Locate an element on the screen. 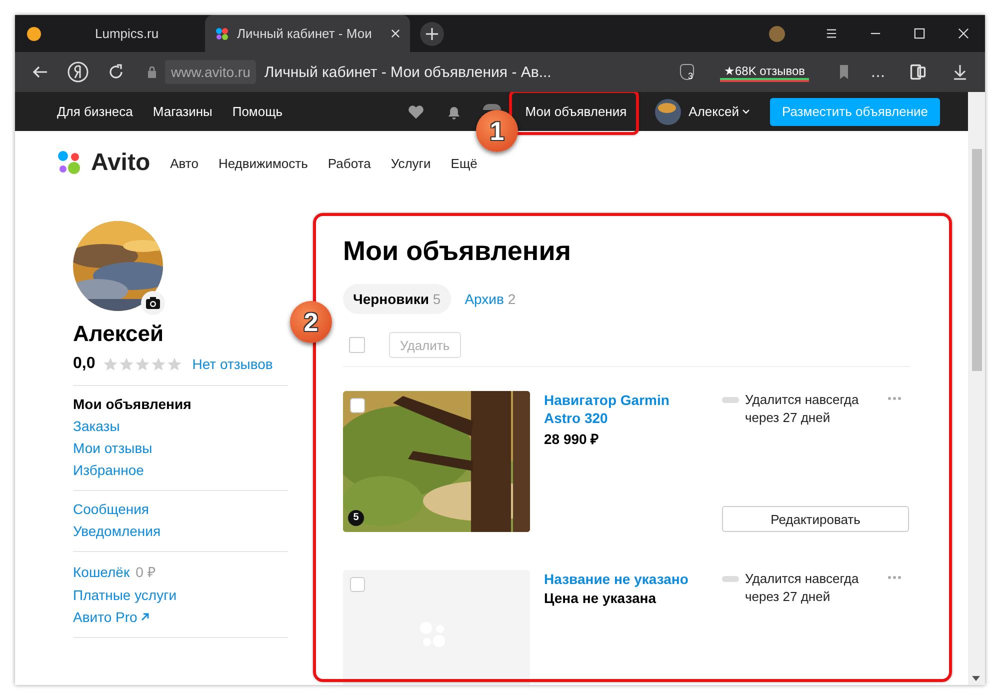 This screenshot has width=1000, height=700. scrollbar is located at coordinates (976, 388).